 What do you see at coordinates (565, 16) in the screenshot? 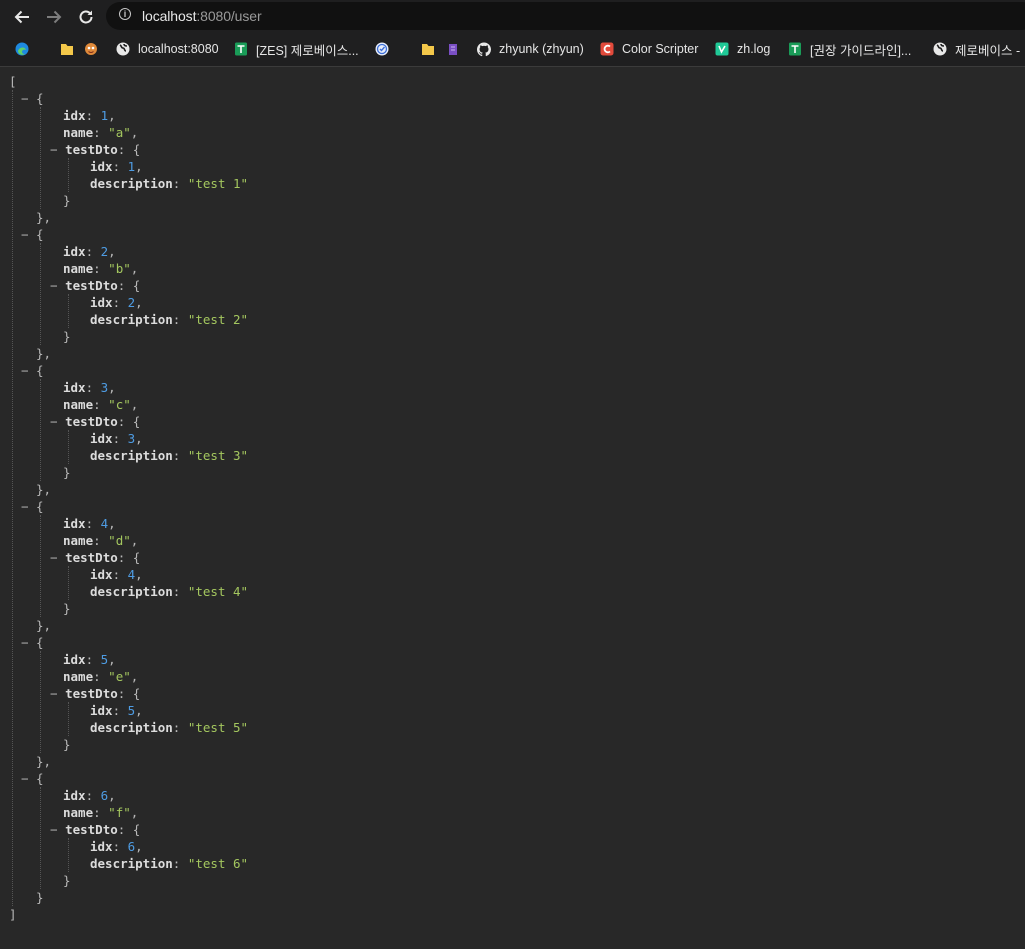
I see `address-bar: i localhost:8080/user` at bounding box center [565, 16].